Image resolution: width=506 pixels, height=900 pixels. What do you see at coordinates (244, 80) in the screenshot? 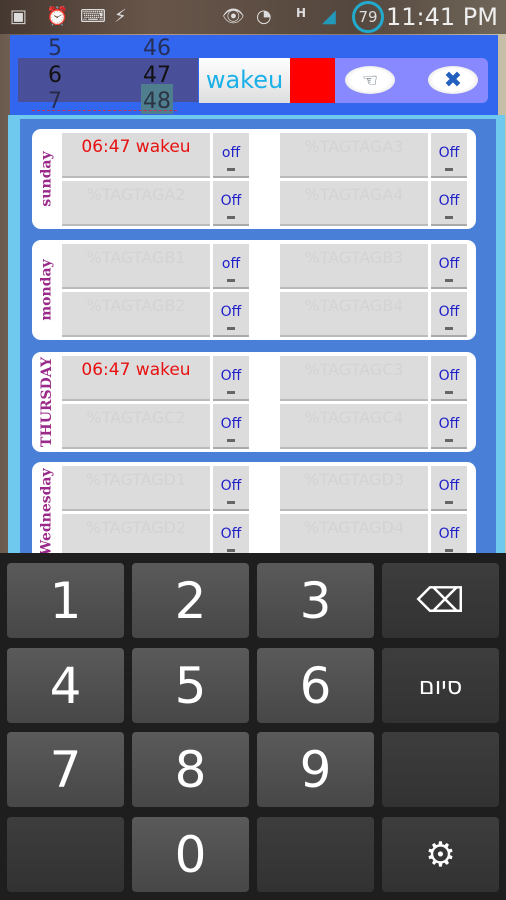
I see `alarm-name-field: wakeu` at bounding box center [244, 80].